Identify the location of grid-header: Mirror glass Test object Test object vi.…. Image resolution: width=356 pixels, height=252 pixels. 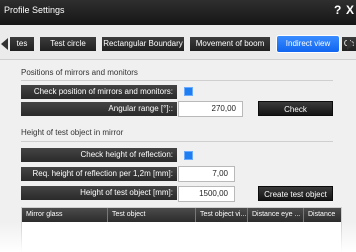
(181, 215).